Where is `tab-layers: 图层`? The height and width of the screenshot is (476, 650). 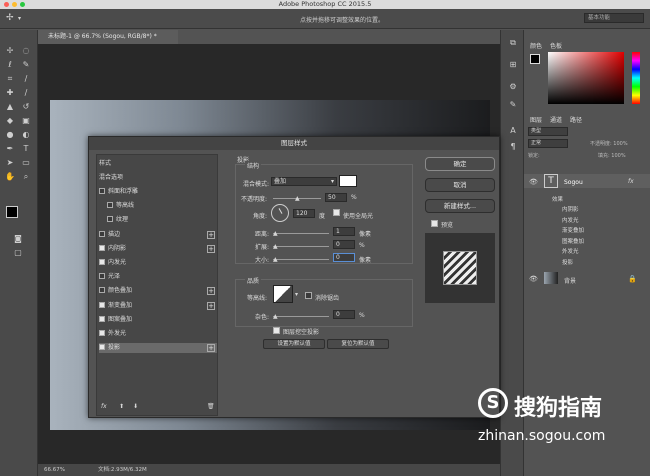 tab-layers: 图层 is located at coordinates (536, 119).